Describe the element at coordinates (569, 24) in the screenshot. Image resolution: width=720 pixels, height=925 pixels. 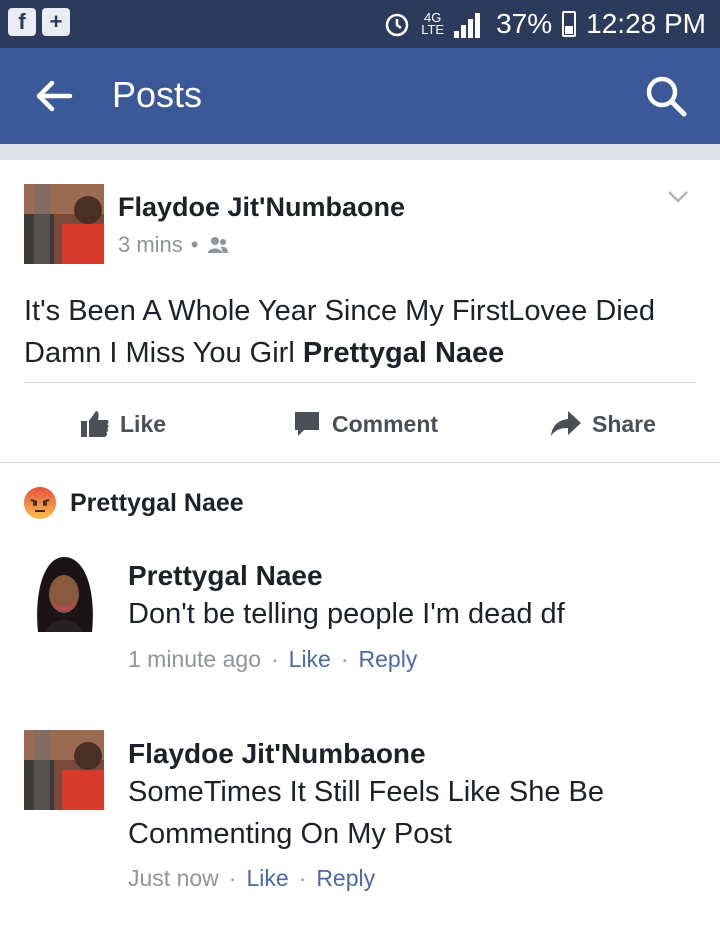
I see `battery-icon` at that location.